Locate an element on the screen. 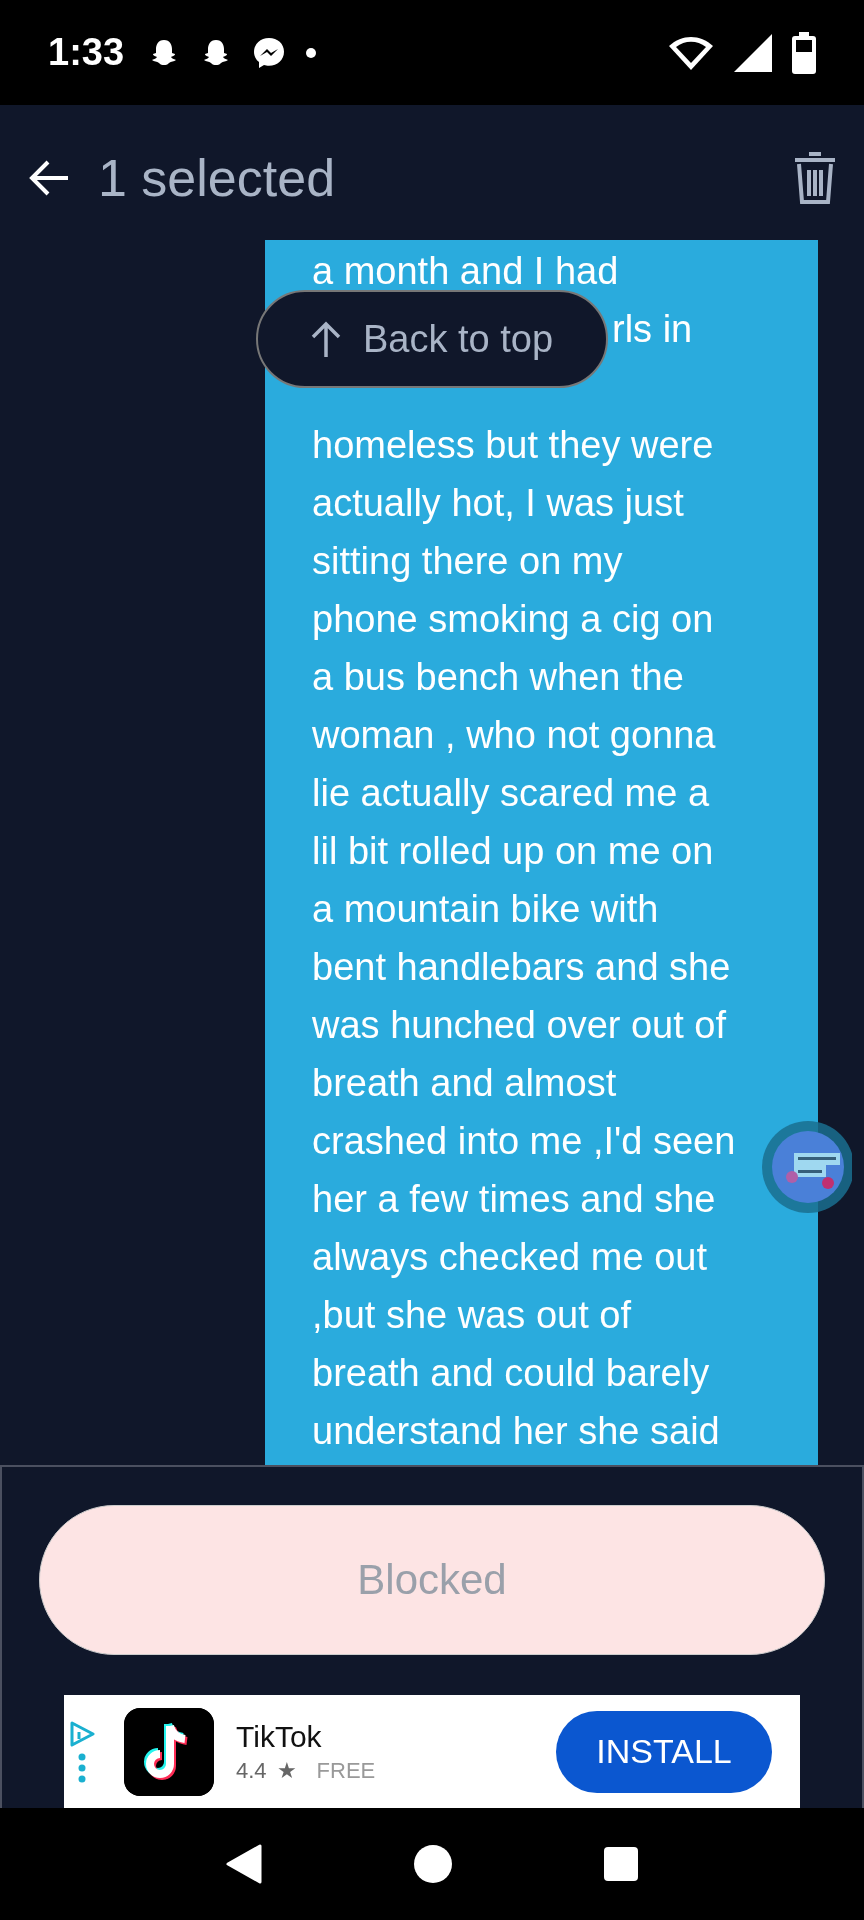 The width and height of the screenshot is (864, 1920). back-to-top-button: Back to top is located at coordinates (432, 339).